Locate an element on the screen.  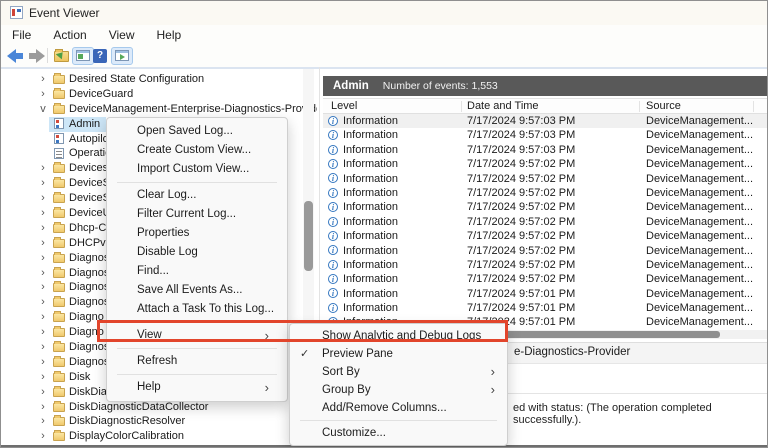
tree-item-label: Admin is located at coordinates (85, 123).